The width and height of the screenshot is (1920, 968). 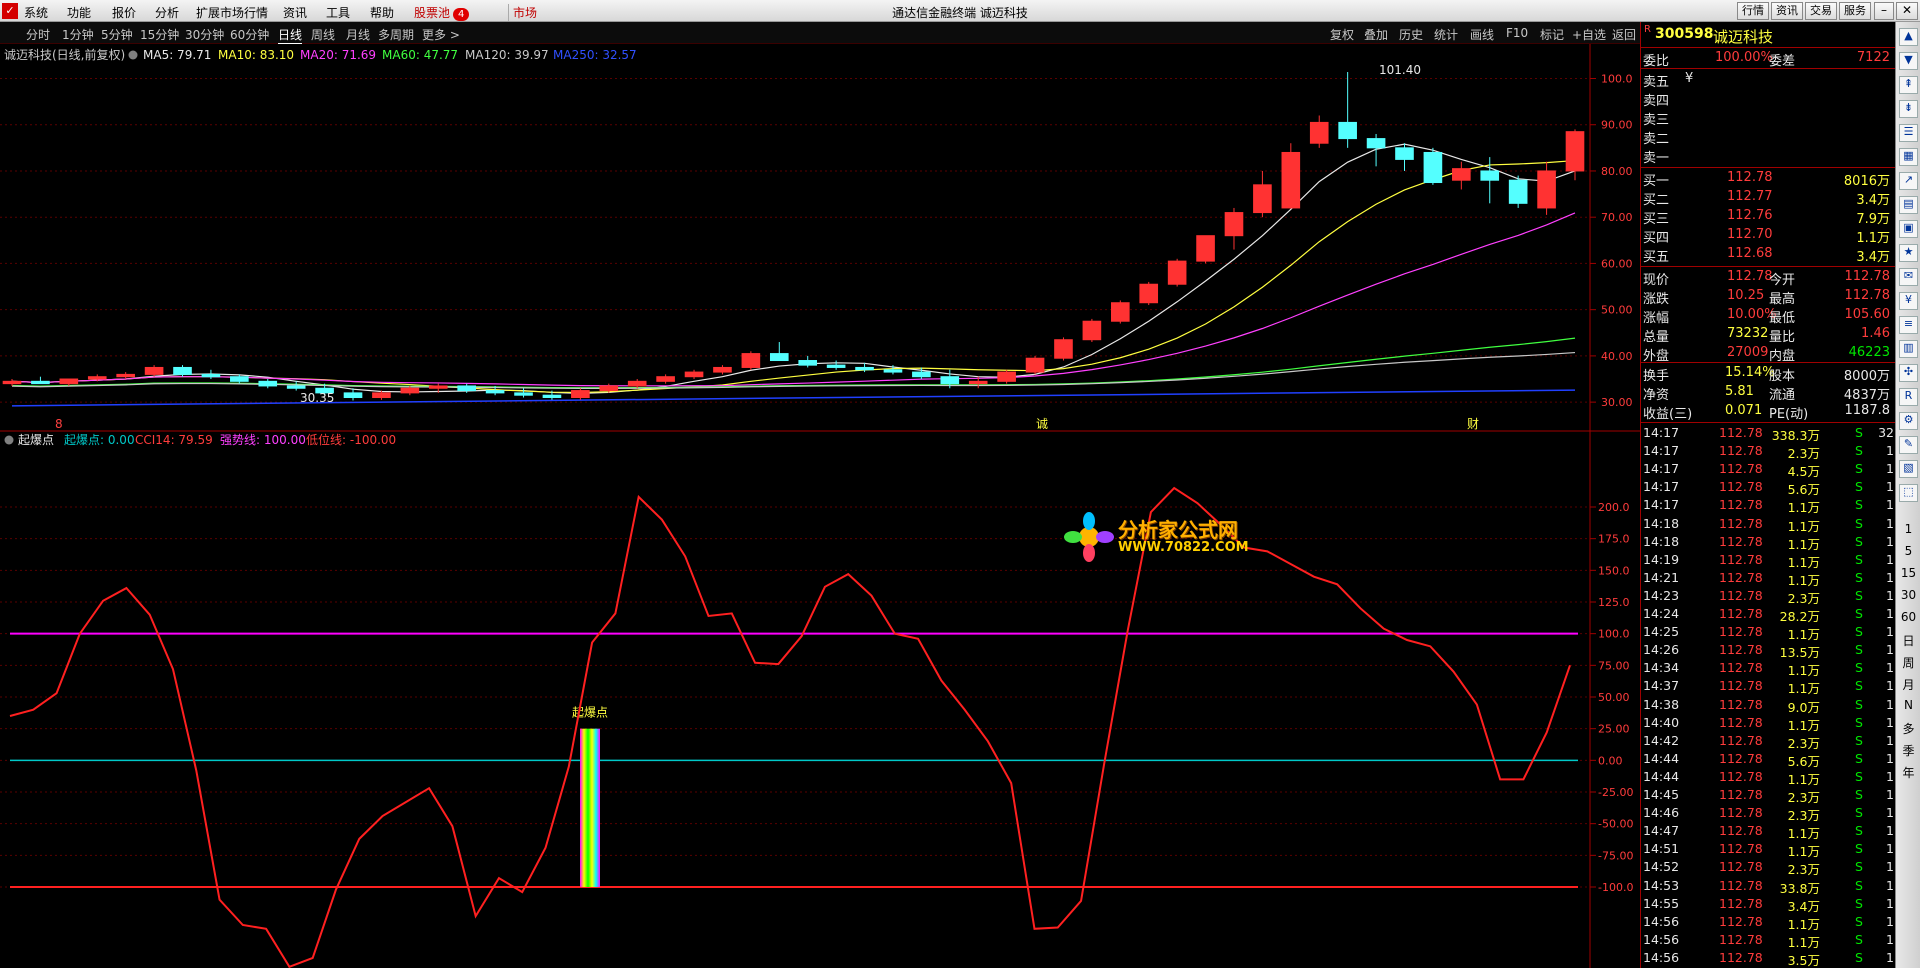 I want to click on menu-extended-market: 扩展市场行情, so click(x=232, y=12).